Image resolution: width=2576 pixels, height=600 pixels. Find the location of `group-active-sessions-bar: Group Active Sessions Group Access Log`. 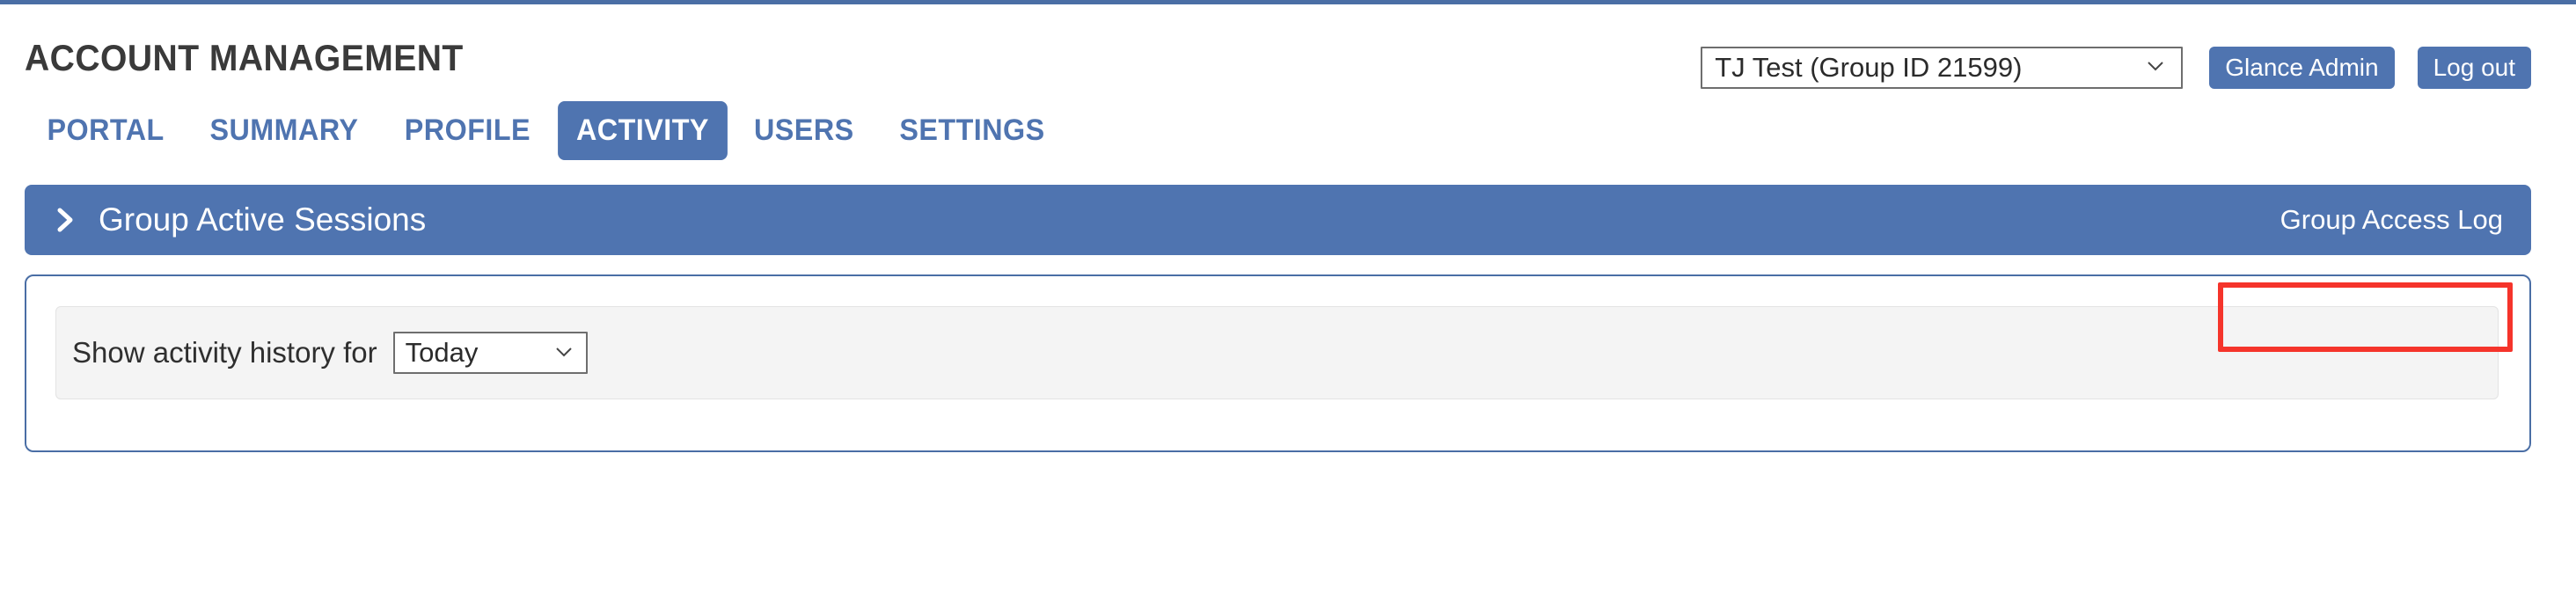

group-active-sessions-bar: Group Active Sessions Group Access Log is located at coordinates (1278, 220).